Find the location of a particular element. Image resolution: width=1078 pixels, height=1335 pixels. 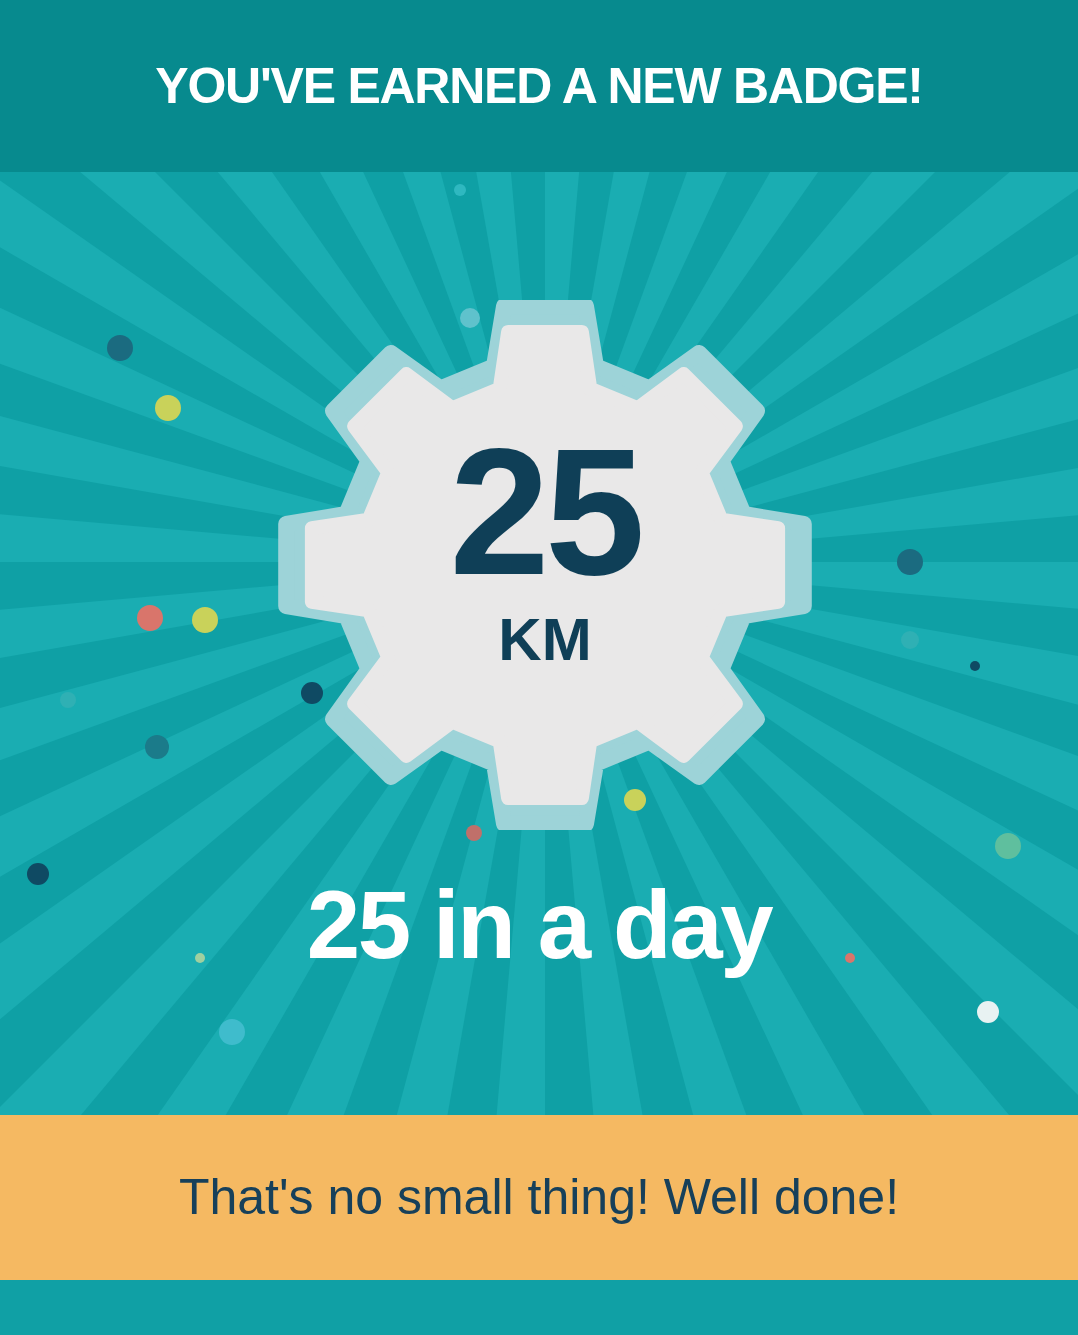

badge-name: 25 in a day is located at coordinates (539, 925).